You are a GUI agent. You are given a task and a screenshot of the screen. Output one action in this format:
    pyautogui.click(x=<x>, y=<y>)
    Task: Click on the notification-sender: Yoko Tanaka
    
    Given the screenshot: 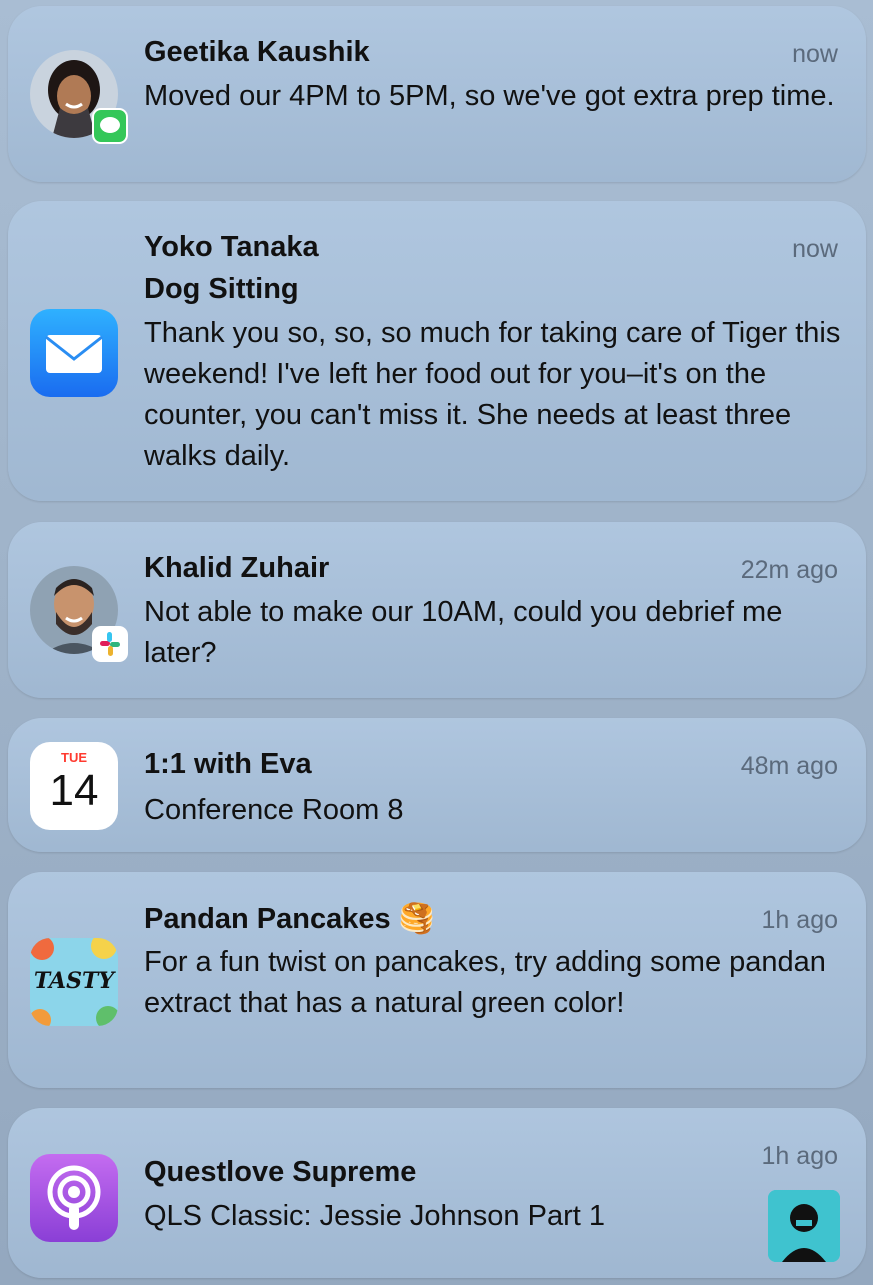 What is the action you would take?
    pyautogui.click(x=231, y=247)
    